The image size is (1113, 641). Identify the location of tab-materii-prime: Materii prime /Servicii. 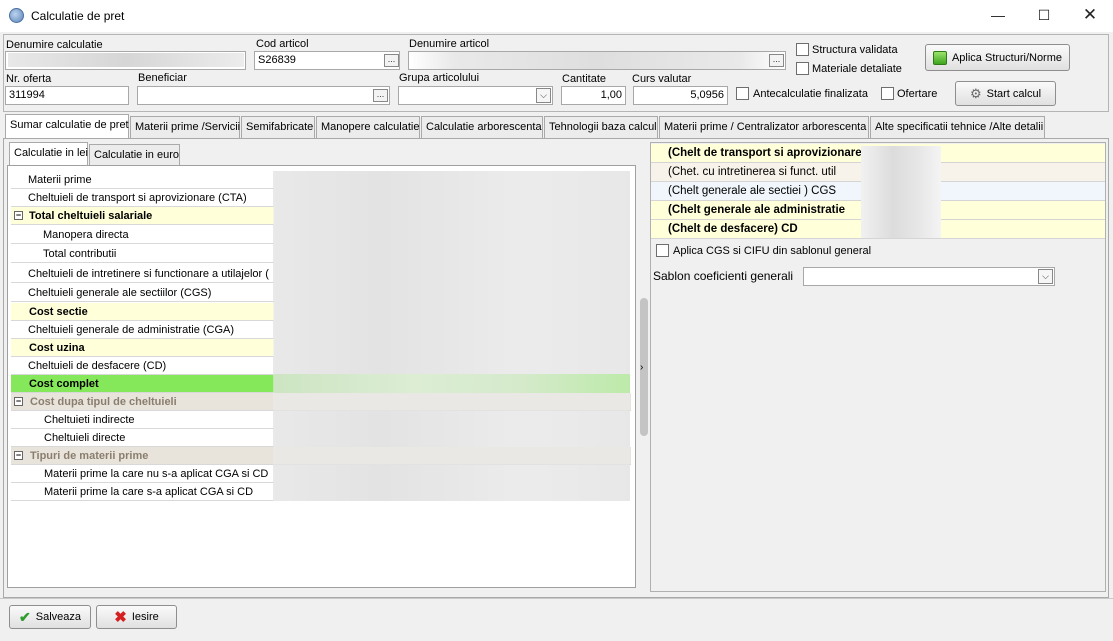
(185, 127).